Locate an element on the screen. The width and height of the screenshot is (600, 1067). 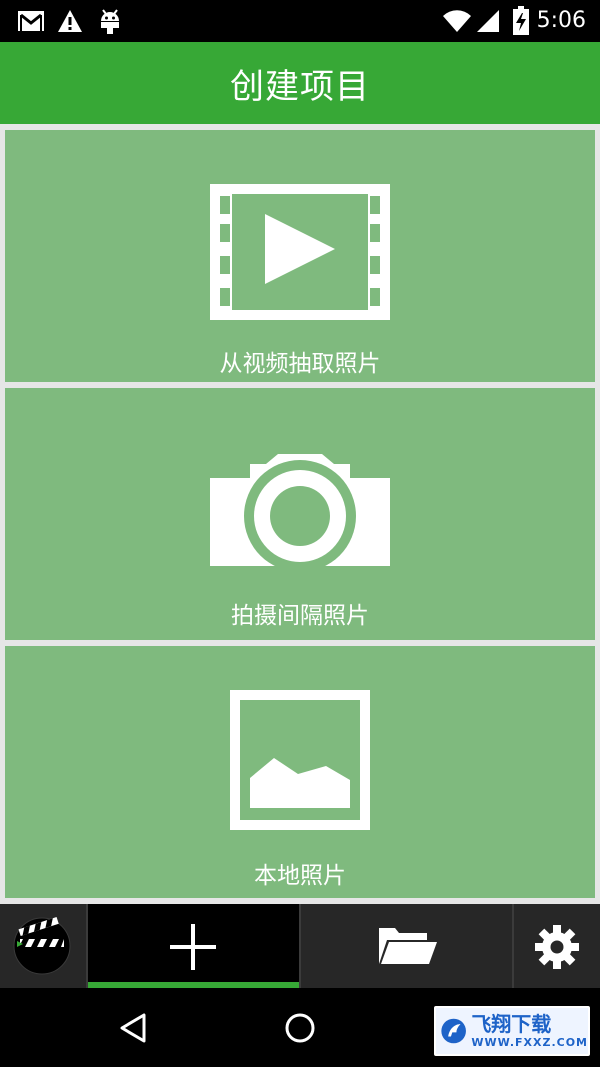
extract-from-video-label: 从视频抽取照片 is located at coordinates (300, 364).